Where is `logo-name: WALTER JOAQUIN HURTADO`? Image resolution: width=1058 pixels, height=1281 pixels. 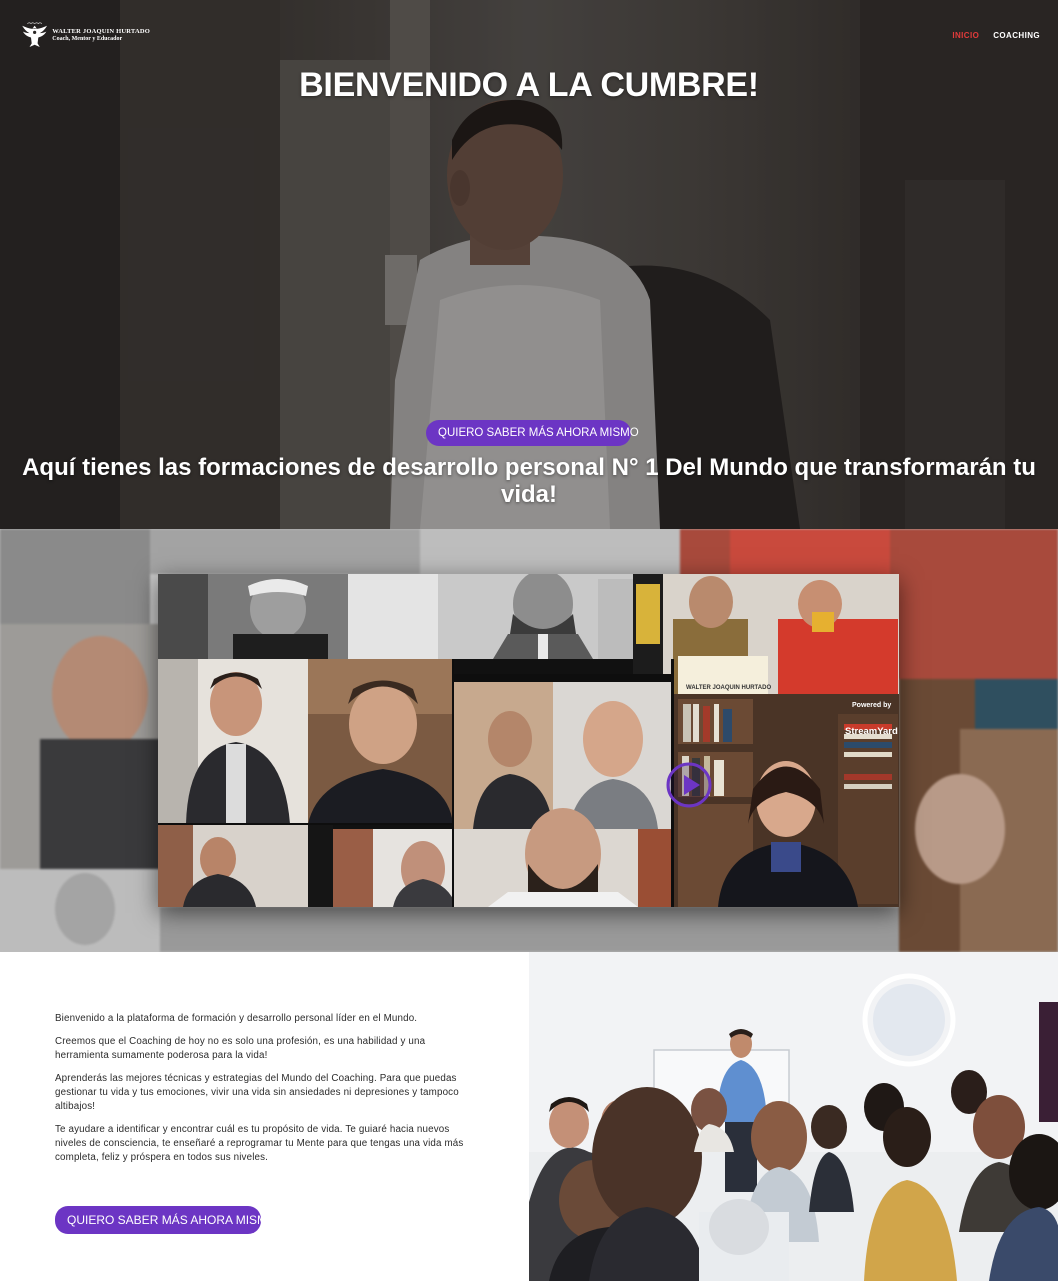
logo-name: WALTER JOAQUIN HURTADO is located at coordinates (101, 32).